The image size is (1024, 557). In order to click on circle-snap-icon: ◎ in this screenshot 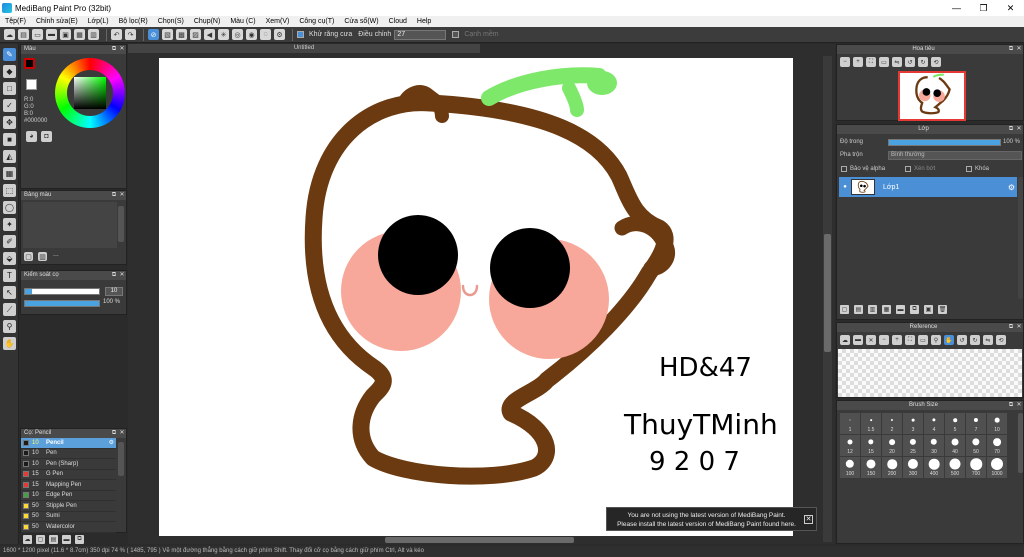, I will do `click(237, 34)`.